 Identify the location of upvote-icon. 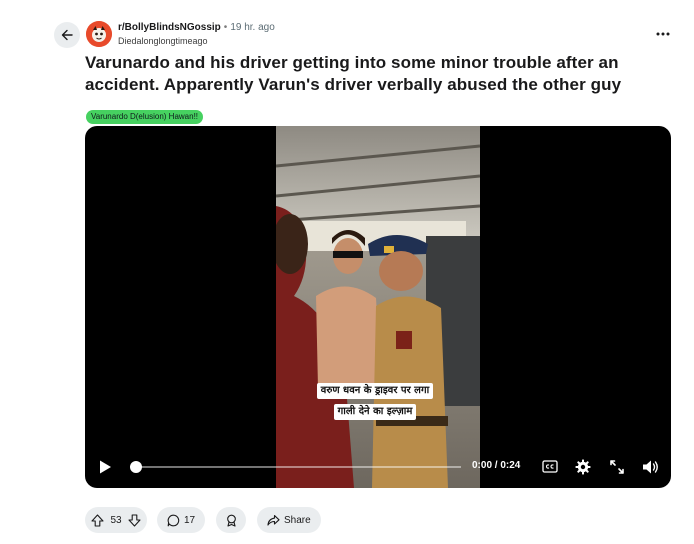
(97, 520).